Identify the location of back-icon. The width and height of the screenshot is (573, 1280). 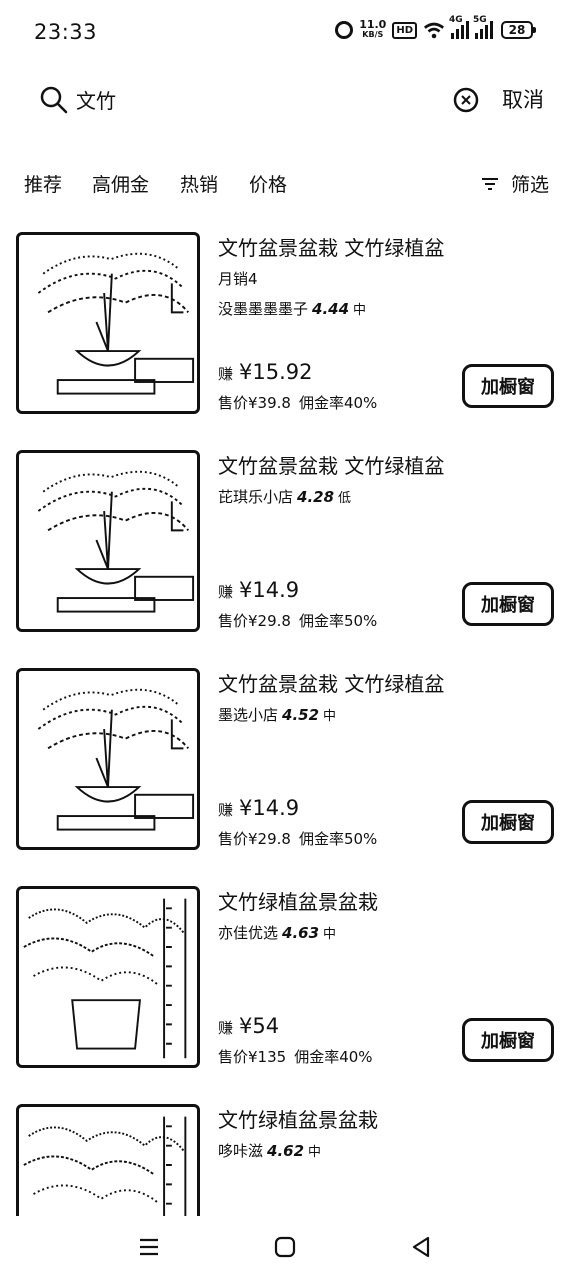
(421, 1247).